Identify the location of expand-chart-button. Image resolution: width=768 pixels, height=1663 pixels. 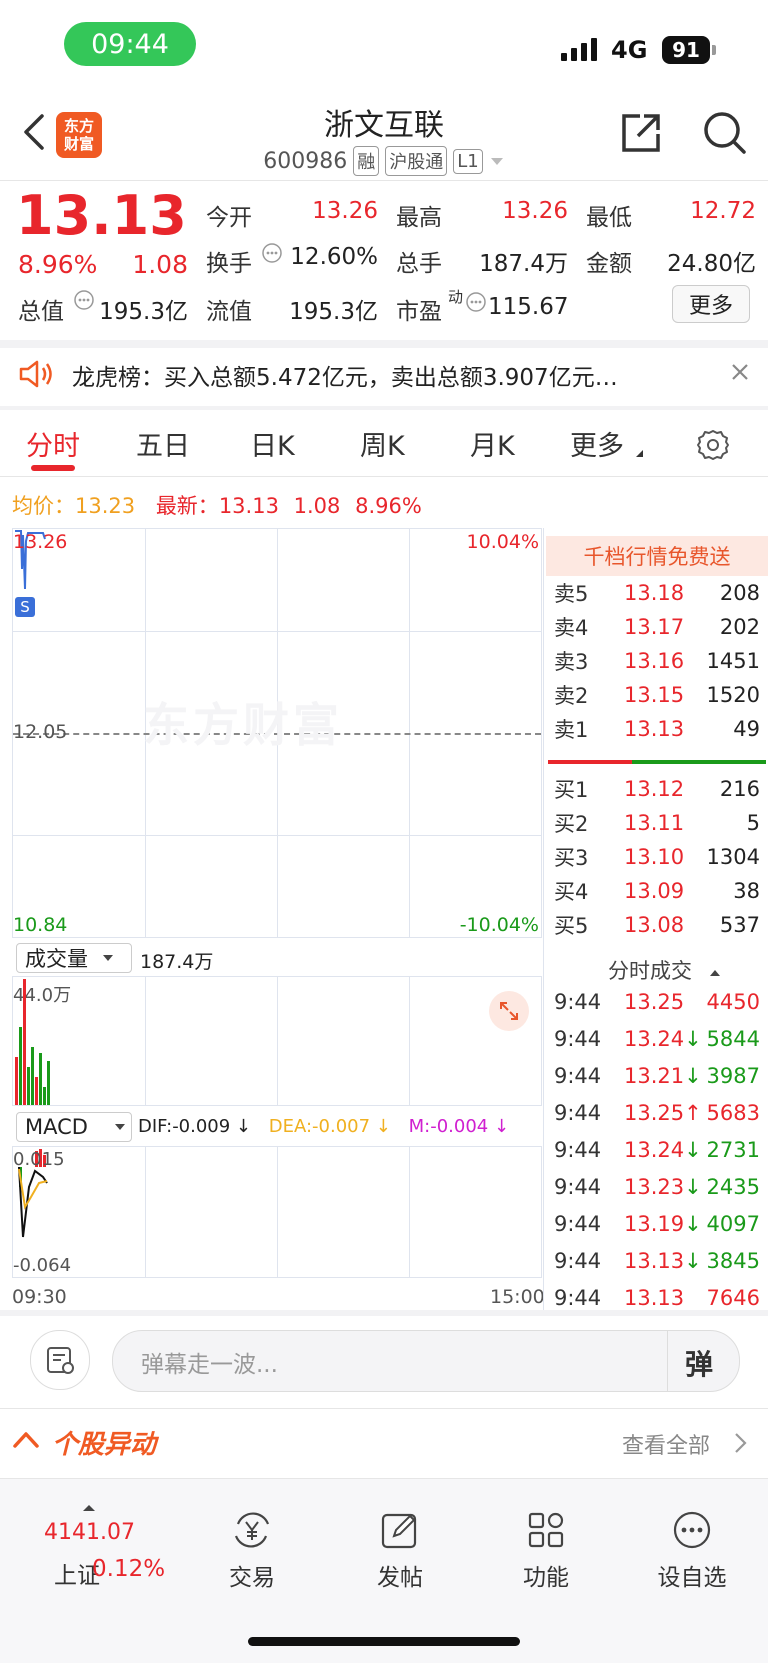
(509, 1011).